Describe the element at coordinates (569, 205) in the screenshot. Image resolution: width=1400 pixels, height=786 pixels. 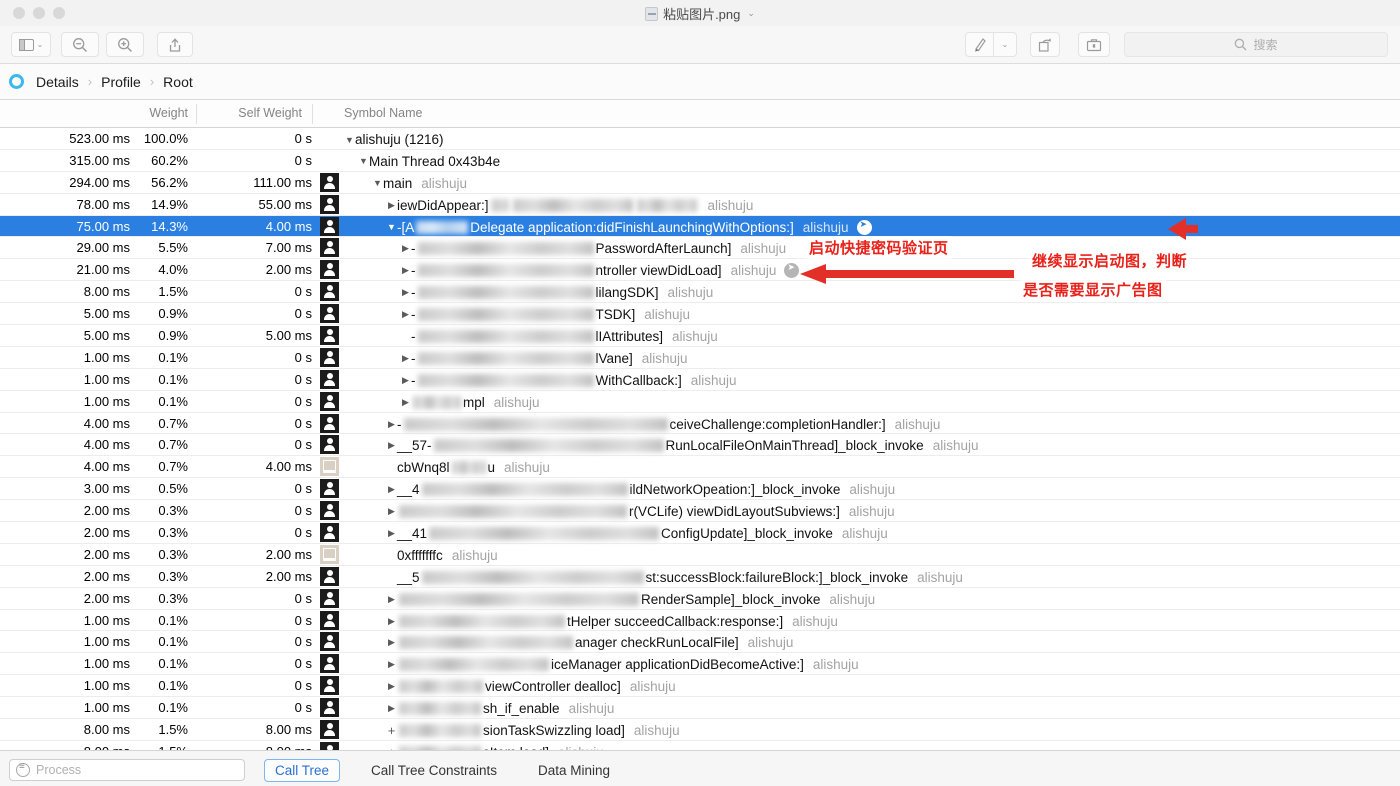
I see `cell-symbol-name: iewDidAppear:] alishuju` at that location.